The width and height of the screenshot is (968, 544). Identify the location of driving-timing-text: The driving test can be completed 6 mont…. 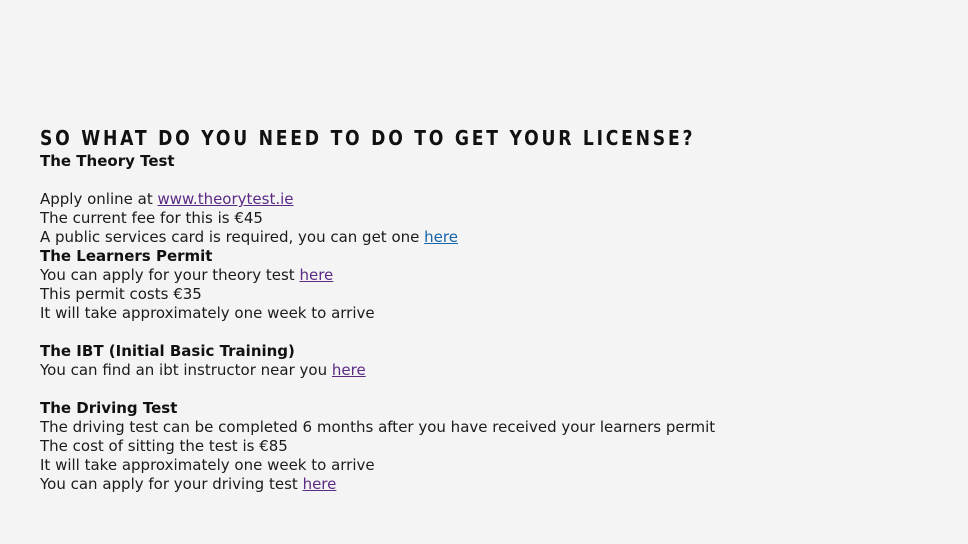
(378, 427).